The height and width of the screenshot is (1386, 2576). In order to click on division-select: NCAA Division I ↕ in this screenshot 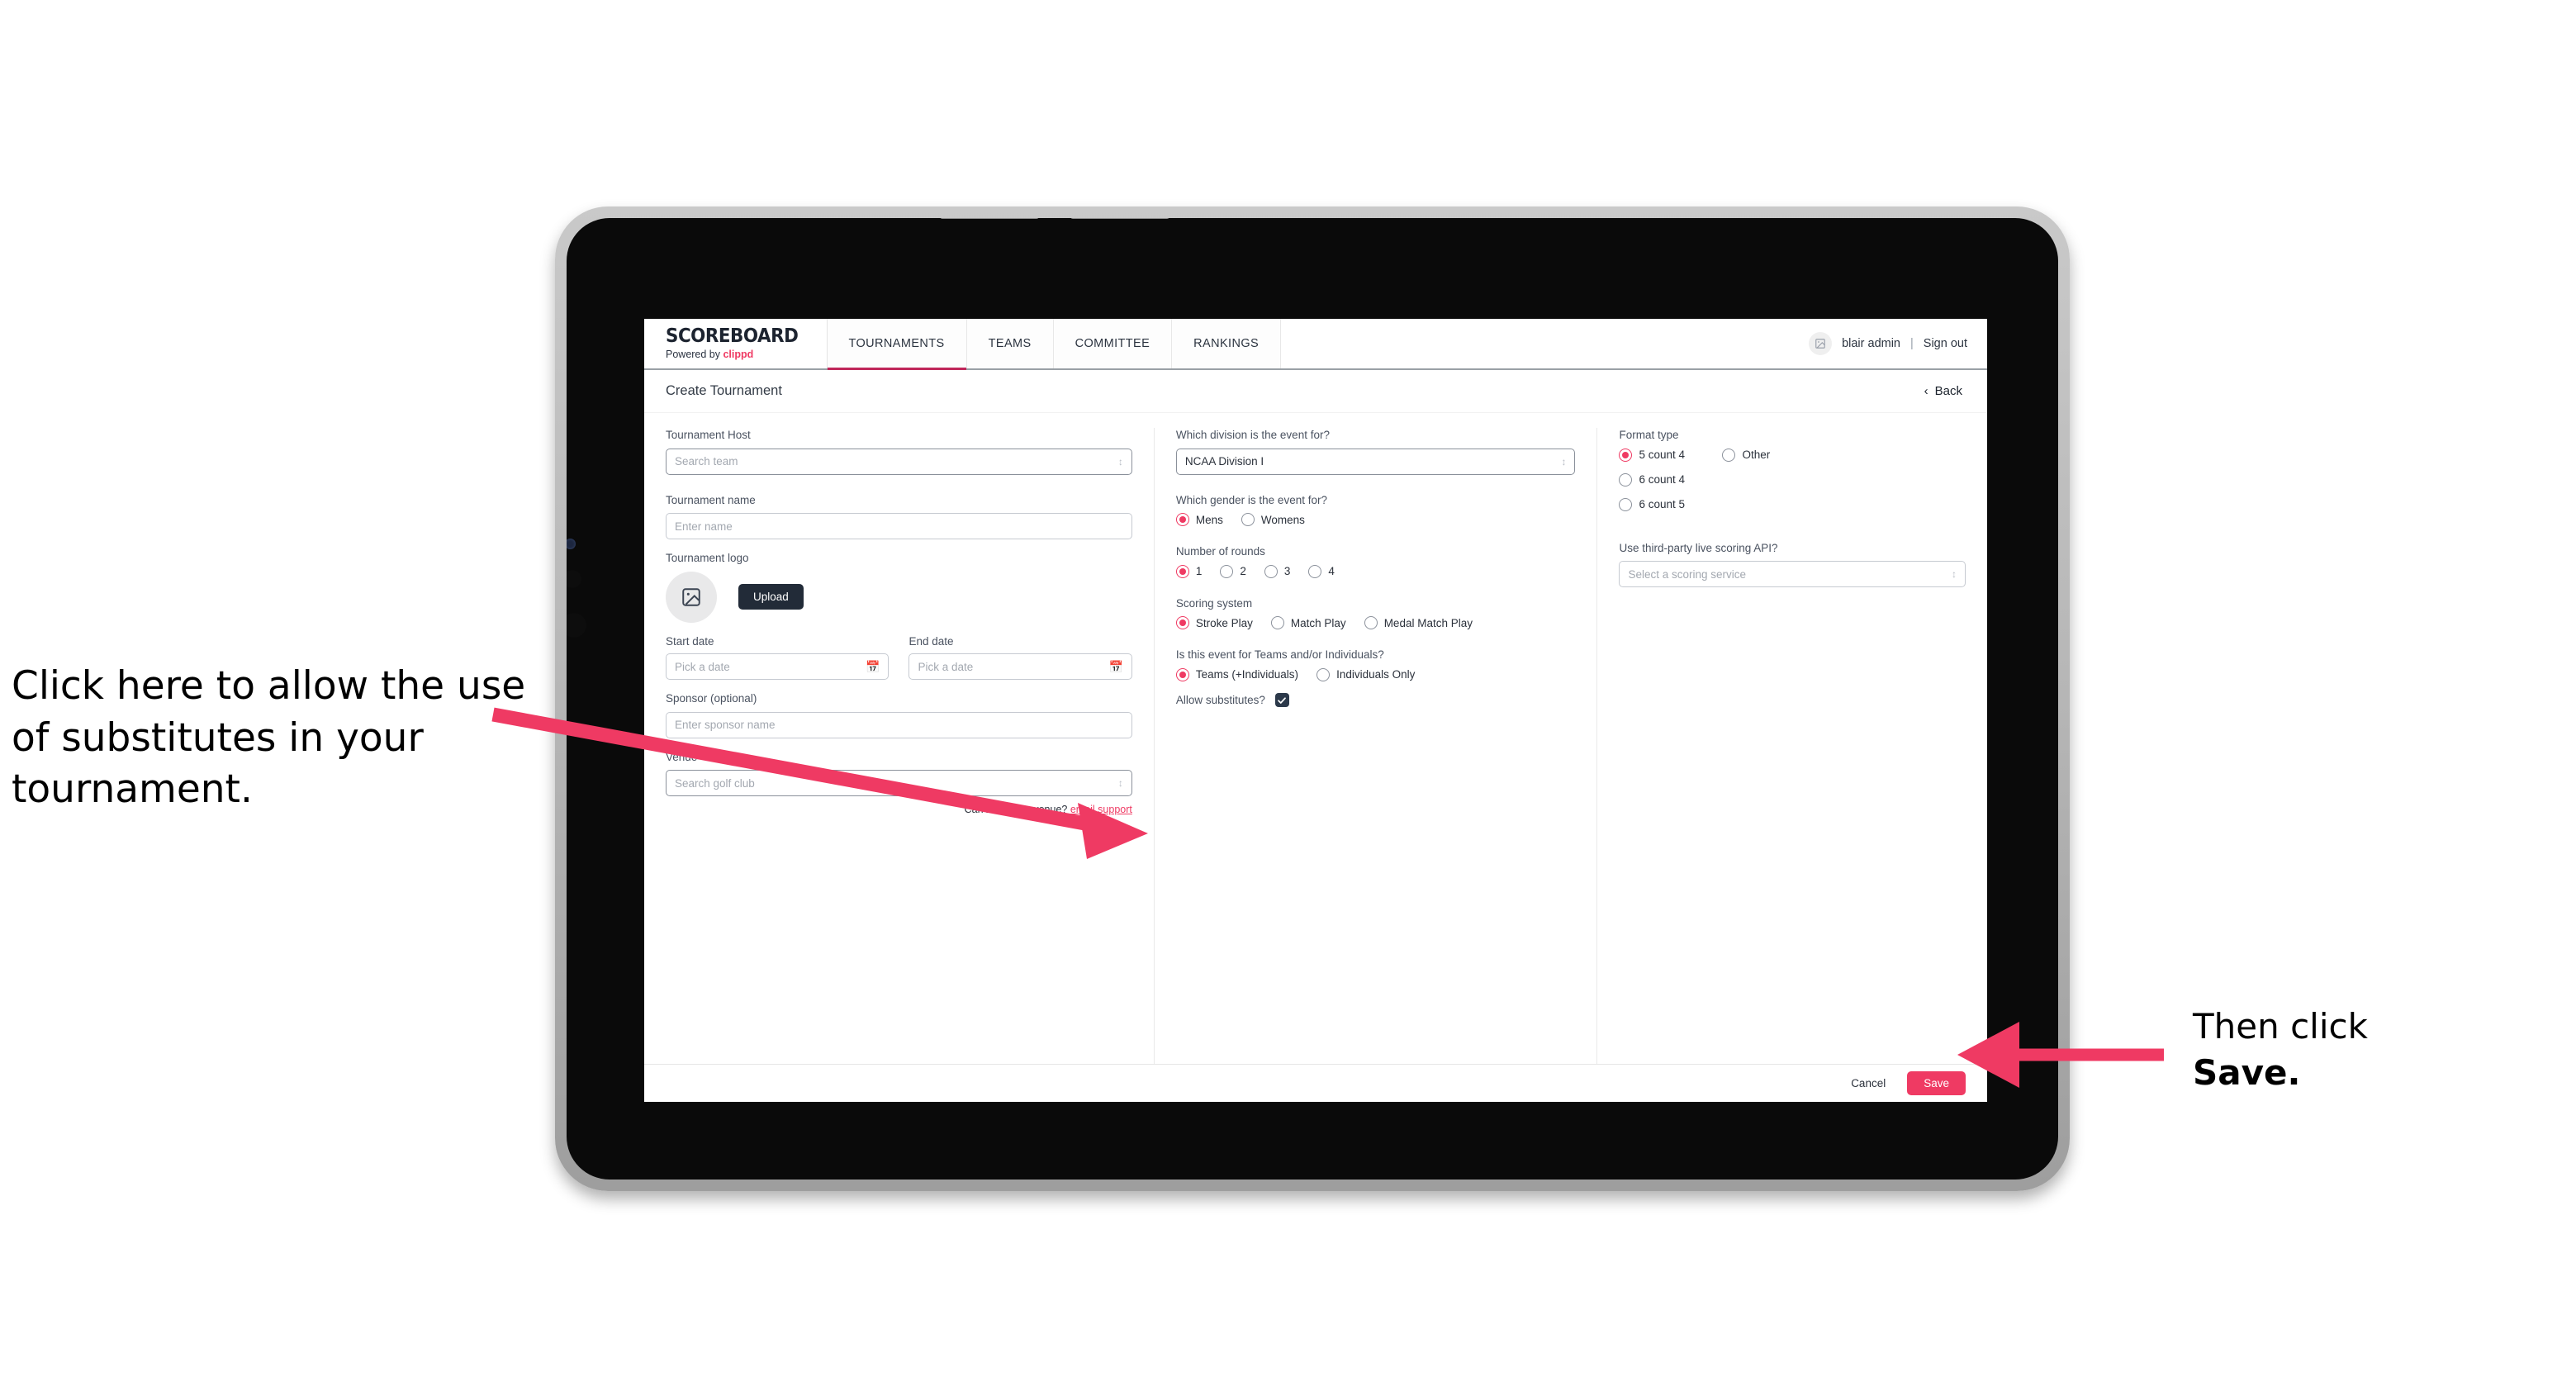, I will do `click(1375, 461)`.